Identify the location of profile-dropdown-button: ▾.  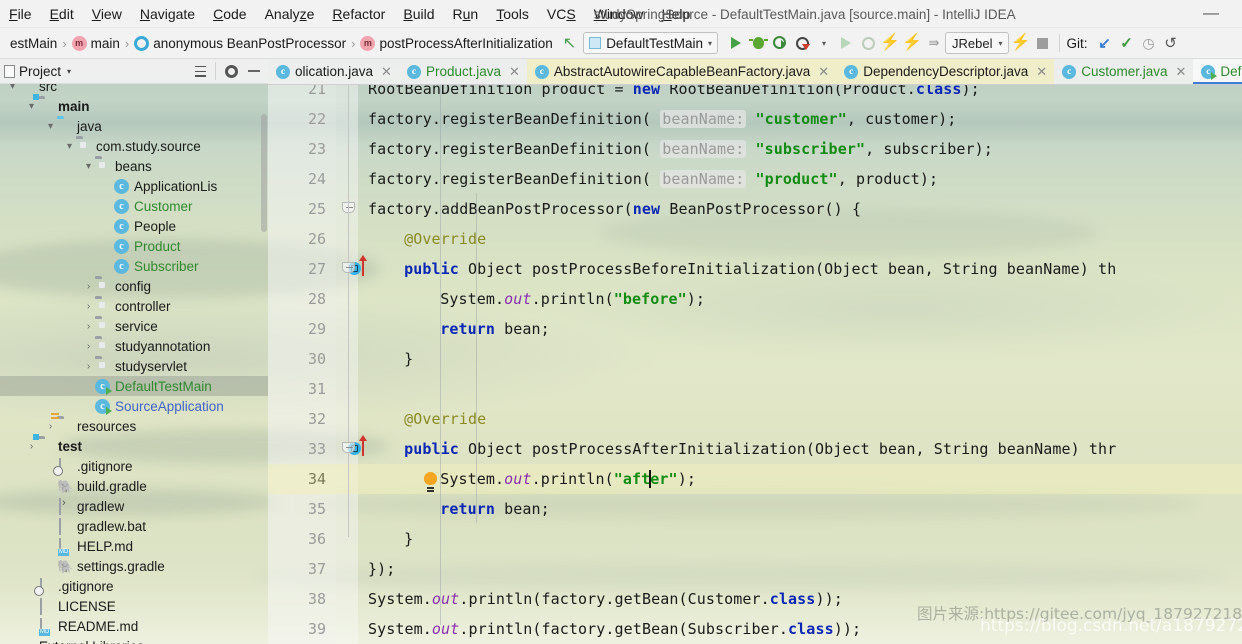
(824, 43).